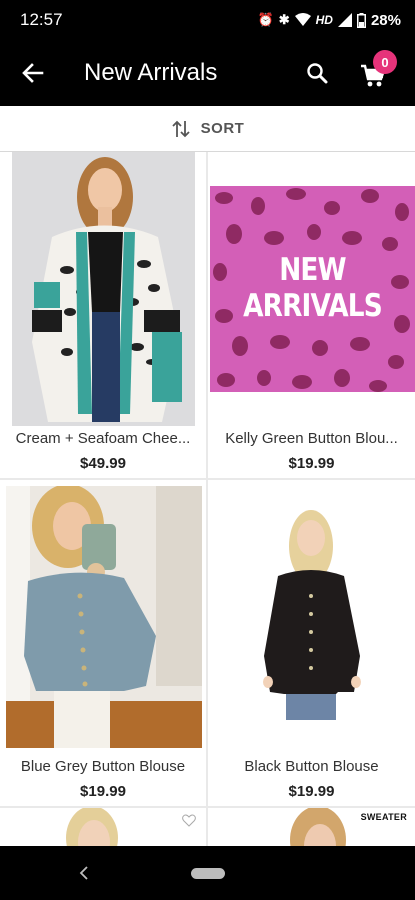 The image size is (415, 900). Describe the element at coordinates (383, 817) in the screenshot. I see `category-tag: SWEATER` at that location.